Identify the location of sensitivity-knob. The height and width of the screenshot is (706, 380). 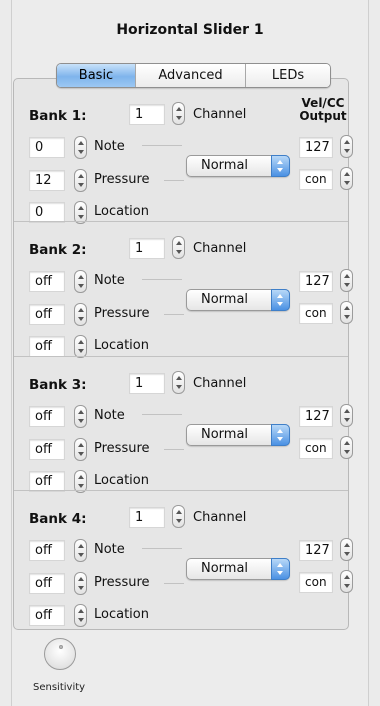
(60, 654).